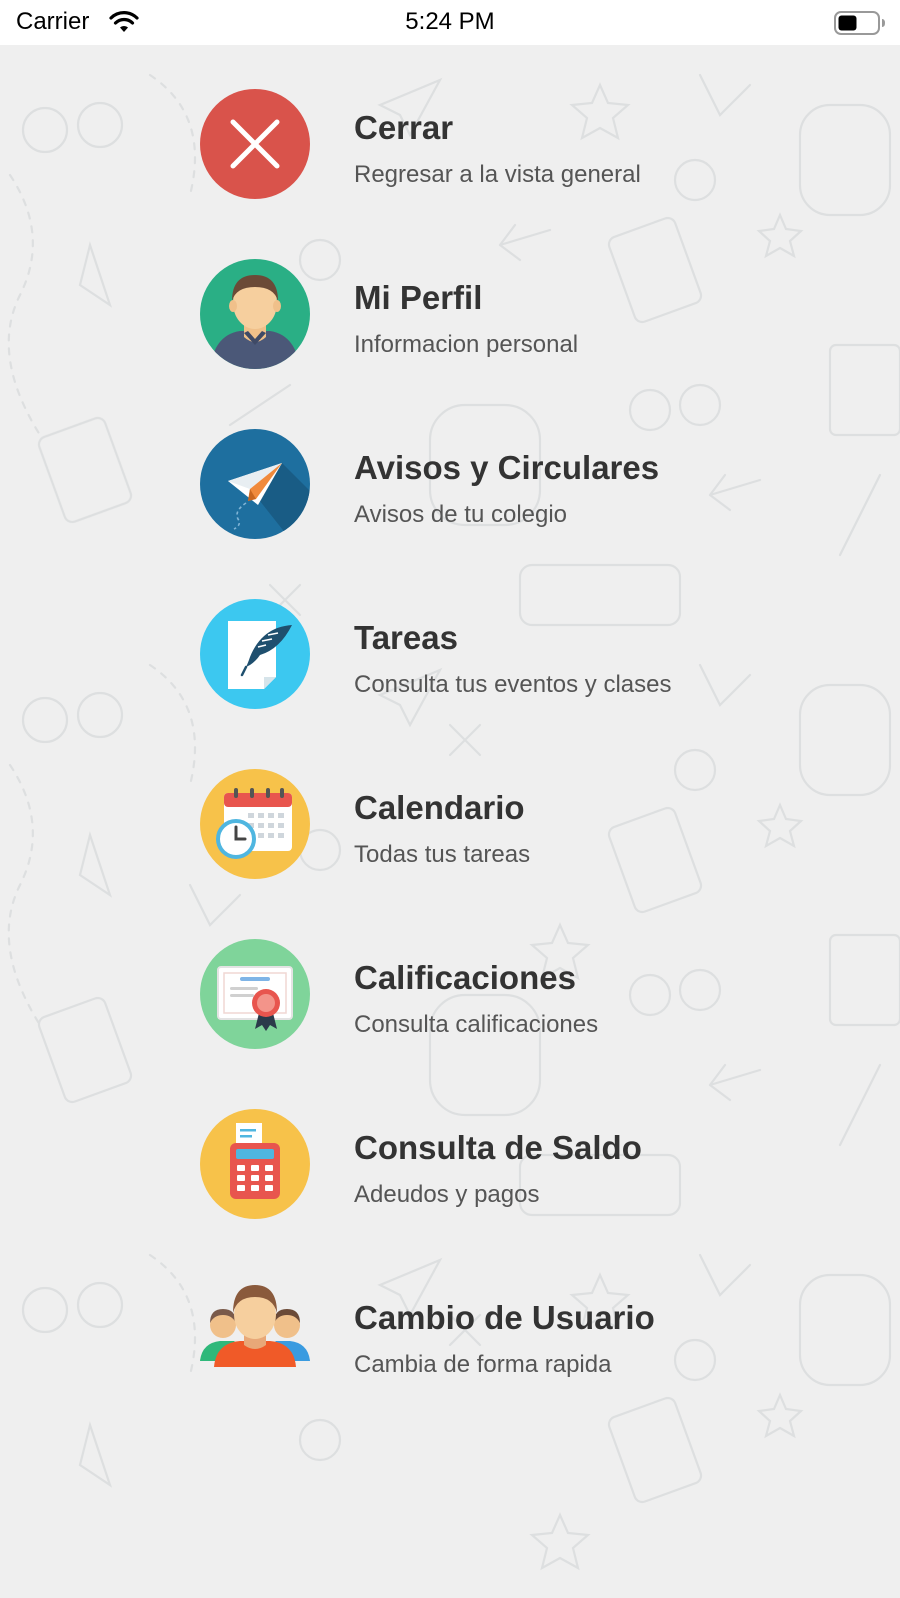  What do you see at coordinates (255, 484) in the screenshot?
I see `paper-plane-icon` at bounding box center [255, 484].